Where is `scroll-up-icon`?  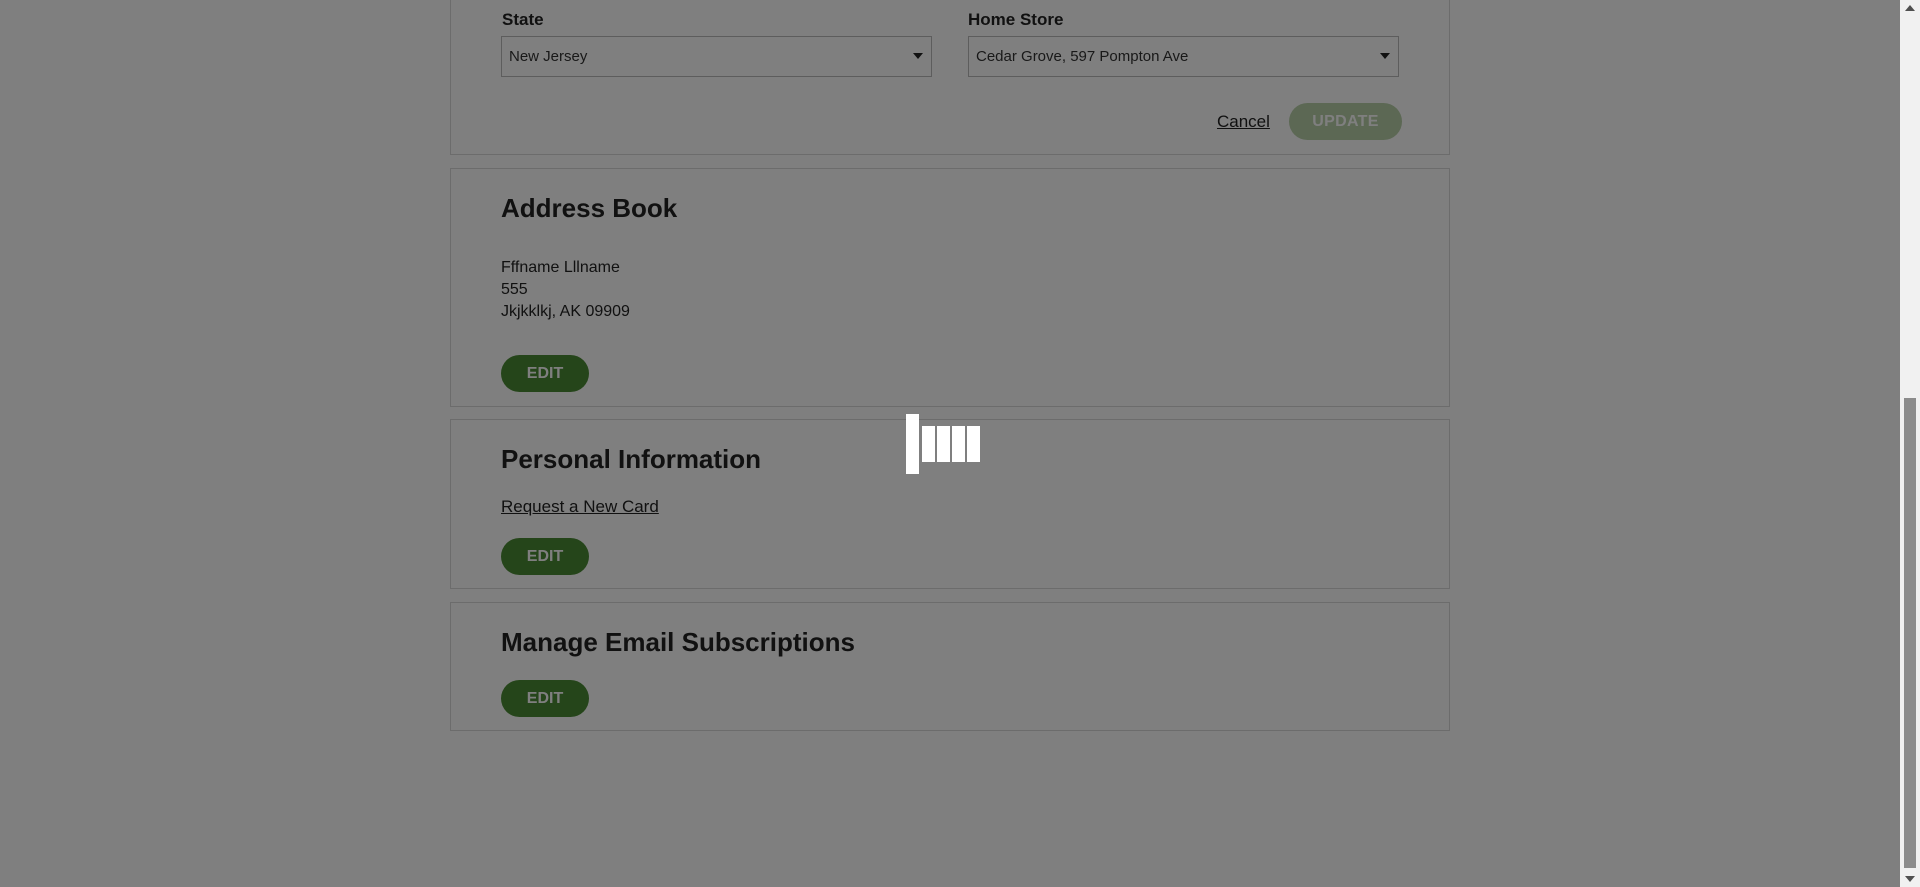 scroll-up-icon is located at coordinates (1910, 8).